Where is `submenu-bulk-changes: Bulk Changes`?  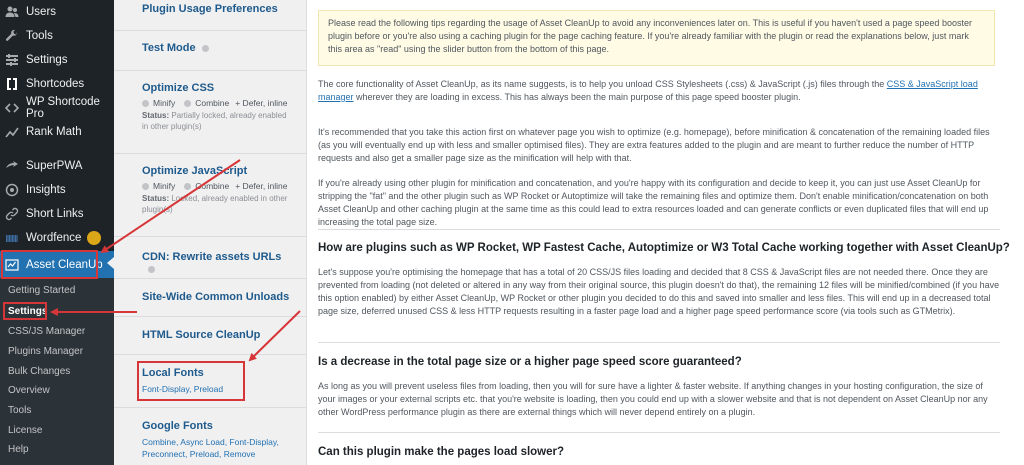 submenu-bulk-changes: Bulk Changes is located at coordinates (39, 371).